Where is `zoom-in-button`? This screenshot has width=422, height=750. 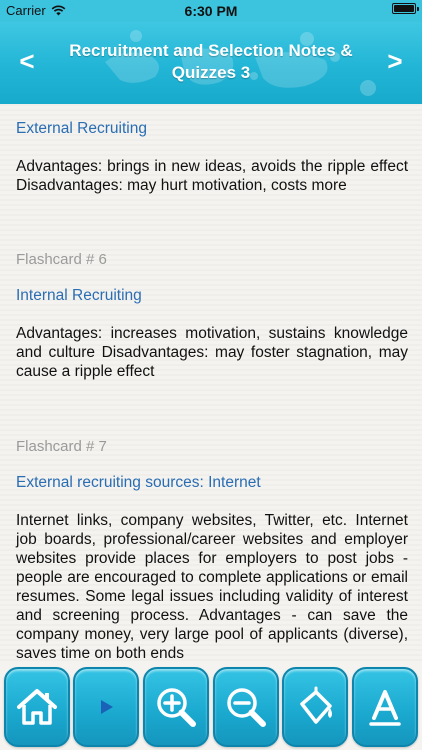 zoom-in-button is located at coordinates (176, 707).